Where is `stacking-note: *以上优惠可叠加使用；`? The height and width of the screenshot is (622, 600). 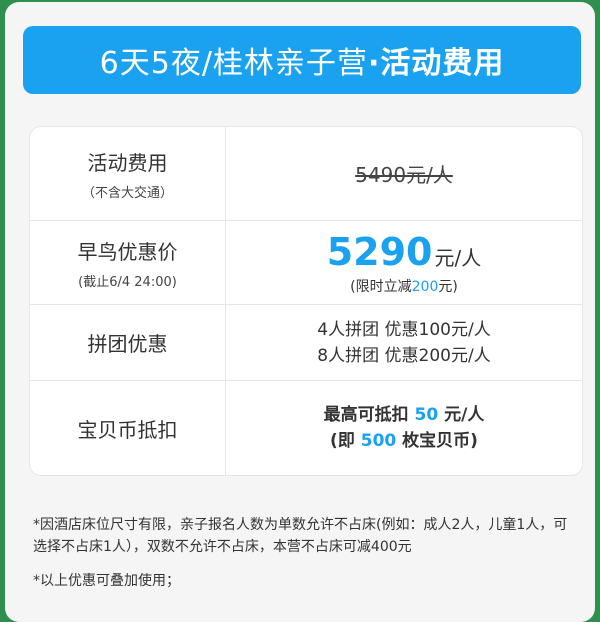 stacking-note: *以上优惠可叠加使用； is located at coordinates (106, 581).